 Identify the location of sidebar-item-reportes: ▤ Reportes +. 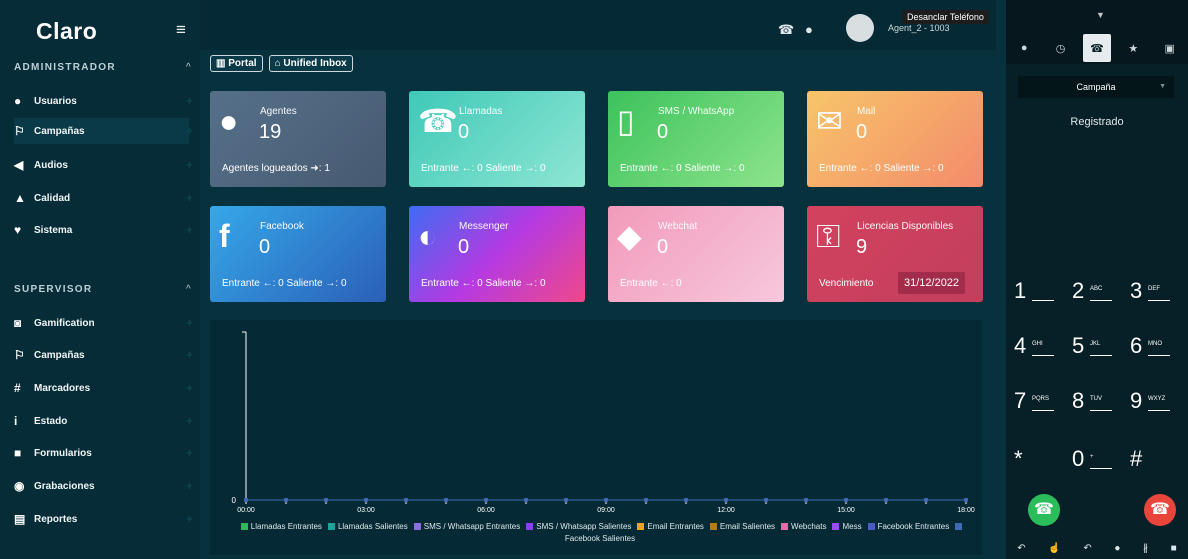
(103, 519).